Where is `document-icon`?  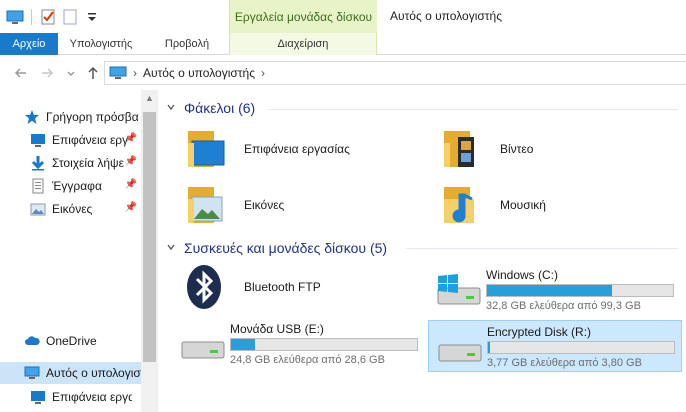 document-icon is located at coordinates (38, 186).